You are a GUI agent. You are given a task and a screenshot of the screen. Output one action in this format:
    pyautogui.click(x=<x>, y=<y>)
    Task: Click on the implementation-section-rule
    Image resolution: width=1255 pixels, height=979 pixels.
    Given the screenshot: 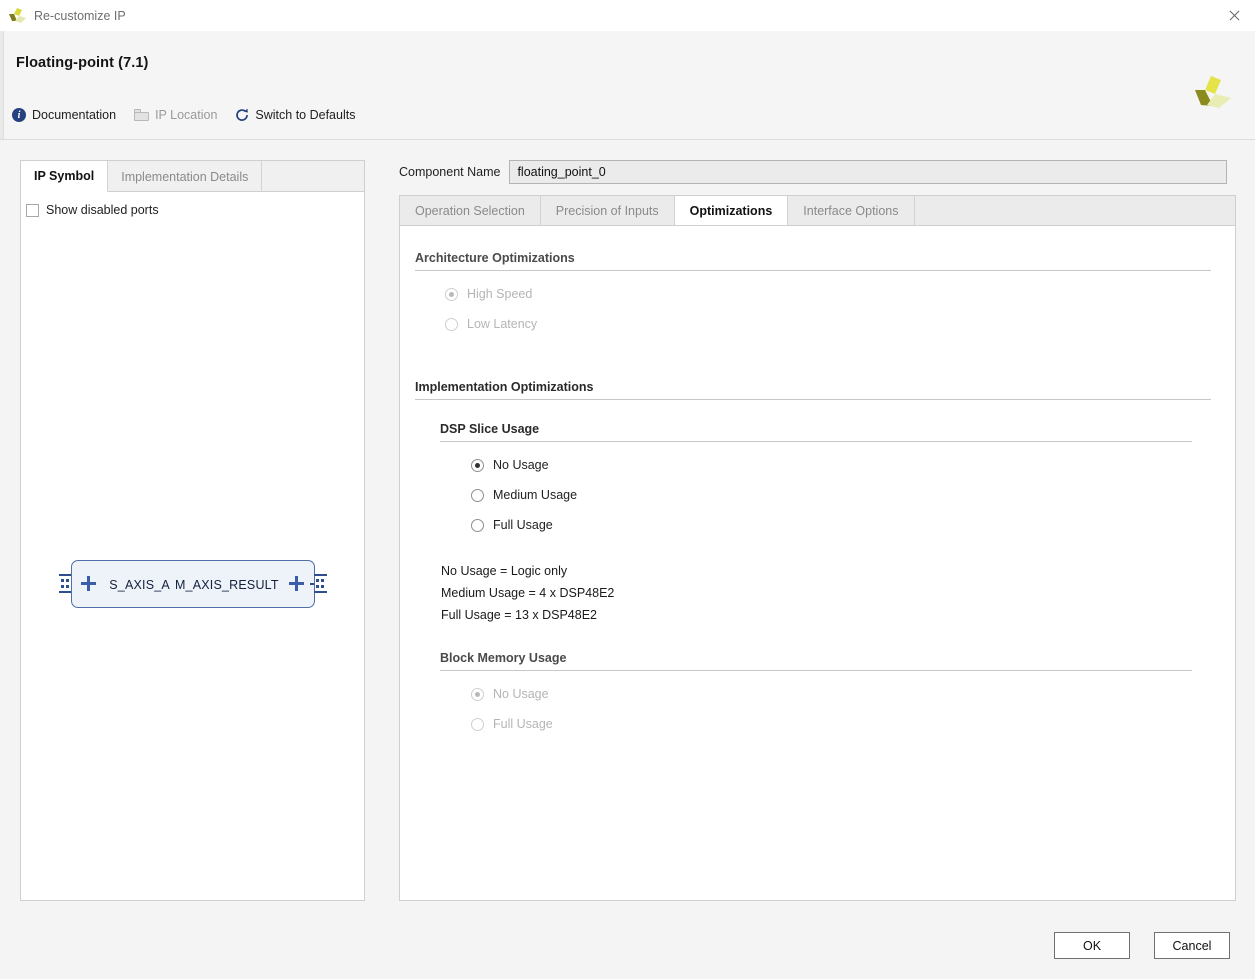 What is the action you would take?
    pyautogui.click(x=813, y=399)
    